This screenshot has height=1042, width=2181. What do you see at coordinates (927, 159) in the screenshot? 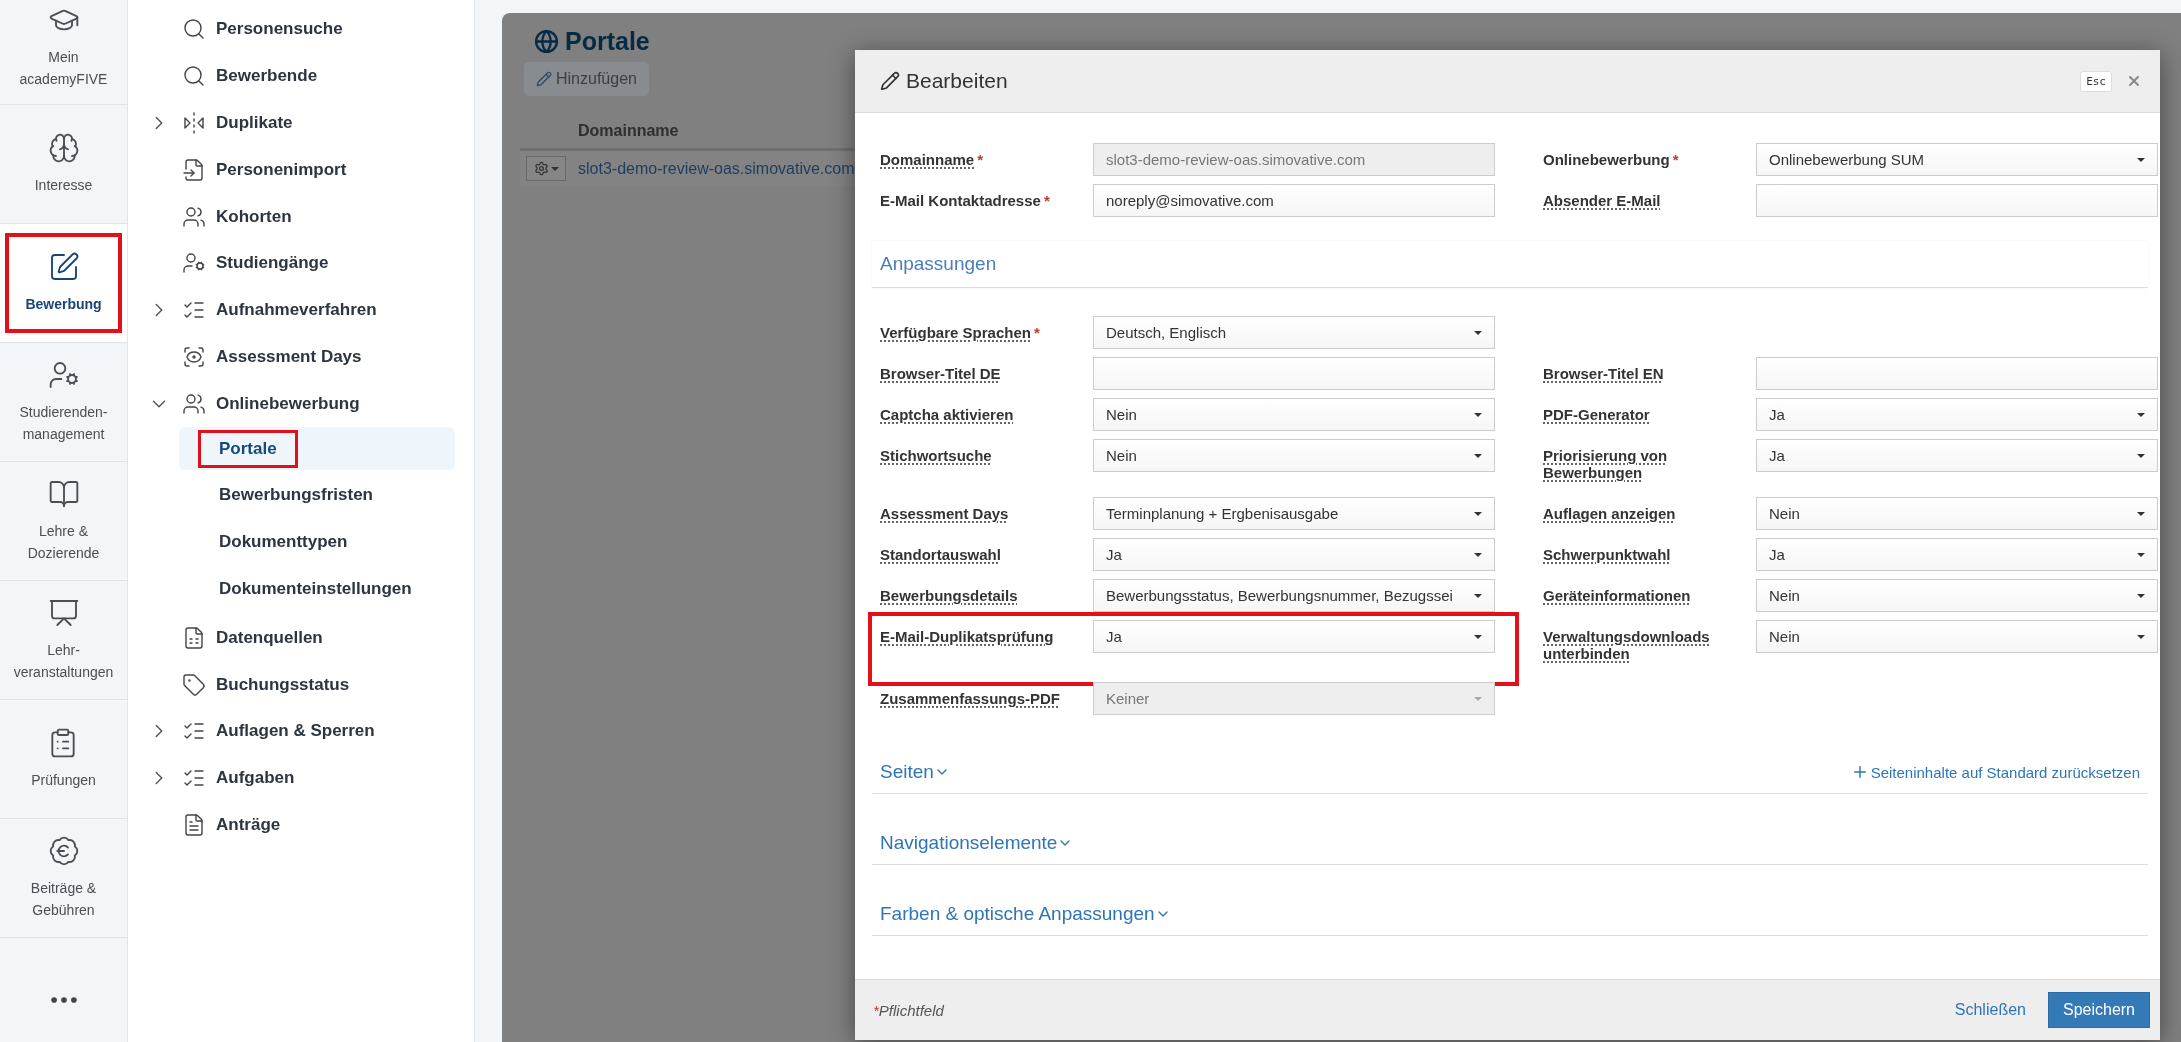
I see `field-label: Domainname` at bounding box center [927, 159].